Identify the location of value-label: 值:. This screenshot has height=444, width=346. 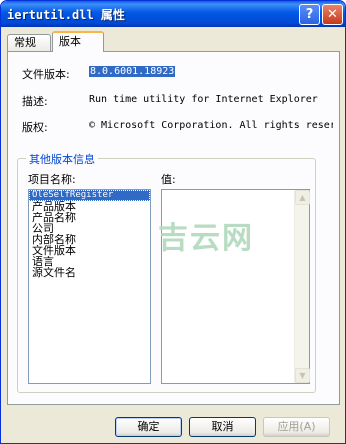
(168, 179).